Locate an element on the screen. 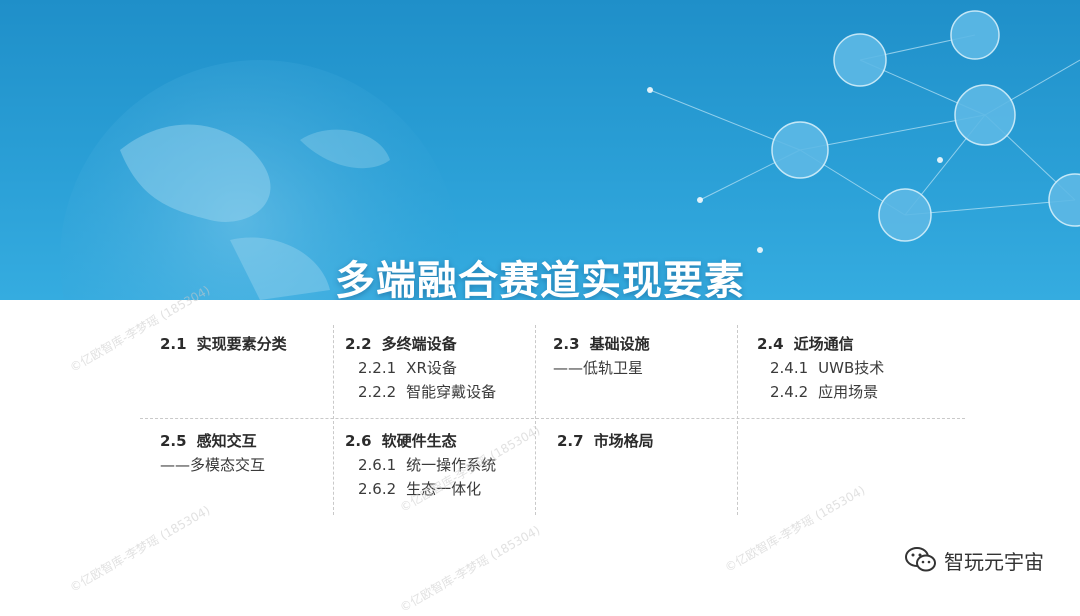  laptop-node-icon is located at coordinates (905, 215).